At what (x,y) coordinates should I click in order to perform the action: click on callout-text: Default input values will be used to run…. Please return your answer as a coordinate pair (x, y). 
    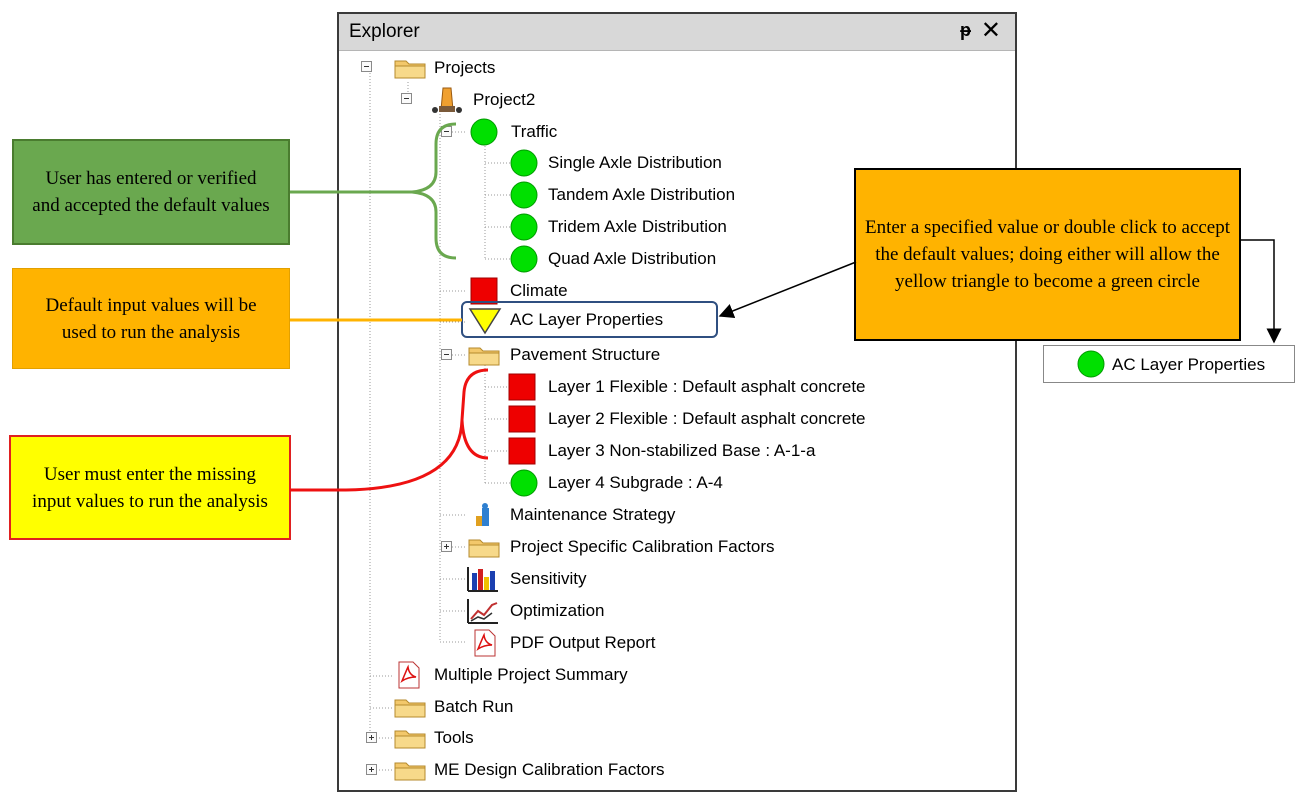
    Looking at the image, I should click on (151, 318).